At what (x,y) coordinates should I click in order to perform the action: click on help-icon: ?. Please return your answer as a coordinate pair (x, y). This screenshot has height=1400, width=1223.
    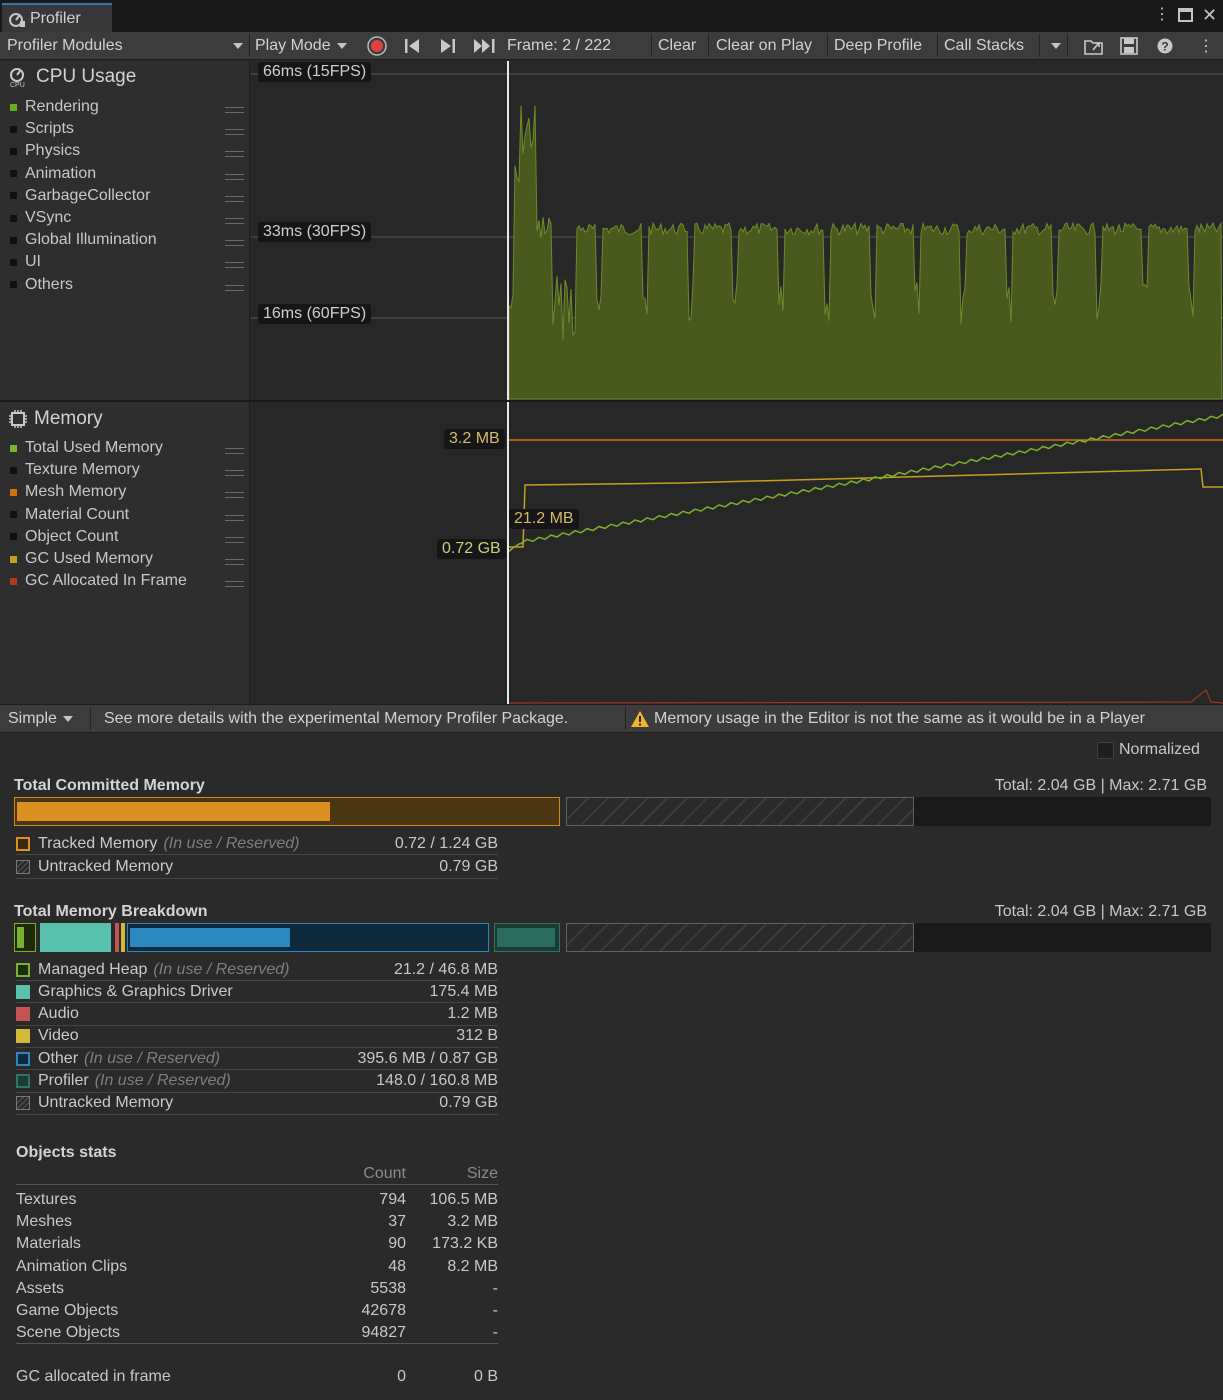
    Looking at the image, I should click on (1165, 46).